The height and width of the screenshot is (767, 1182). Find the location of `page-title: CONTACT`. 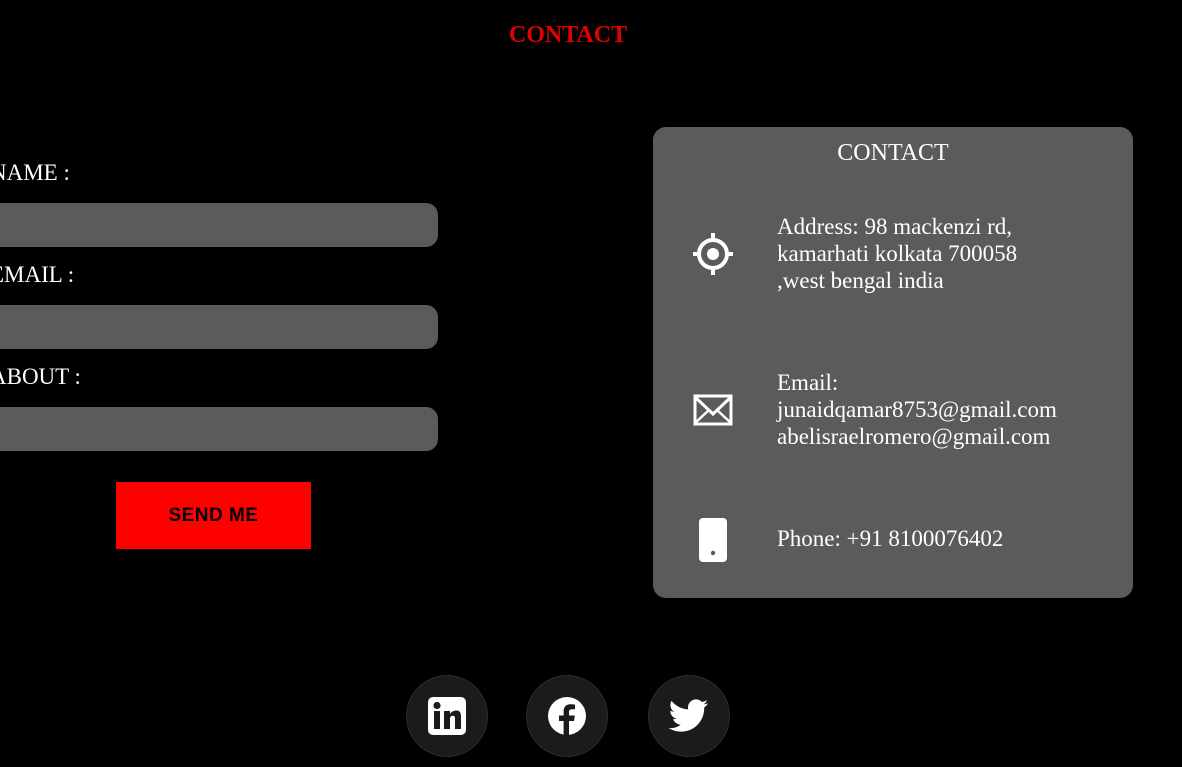

page-title: CONTACT is located at coordinates (568, 35).